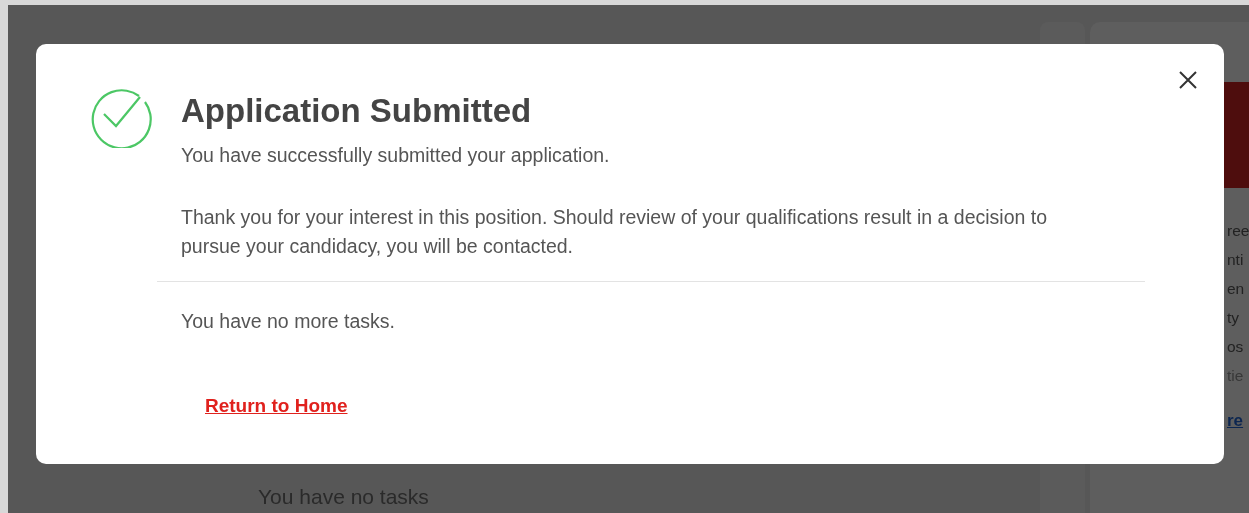  Describe the element at coordinates (1188, 80) in the screenshot. I see `close-icon` at that location.